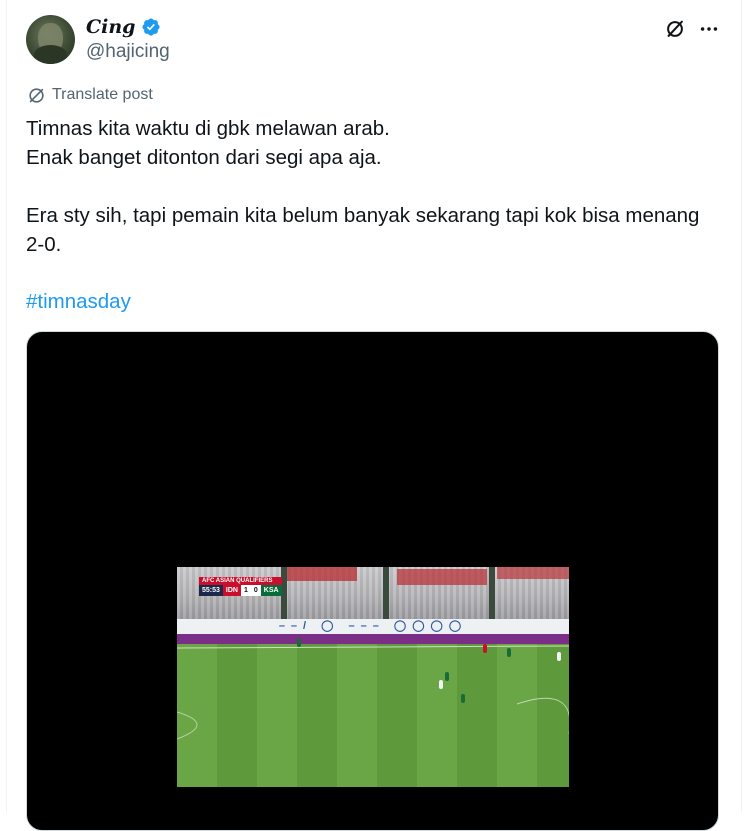  Describe the element at coordinates (36, 95) in the screenshot. I see `globe-translate-icon` at that location.